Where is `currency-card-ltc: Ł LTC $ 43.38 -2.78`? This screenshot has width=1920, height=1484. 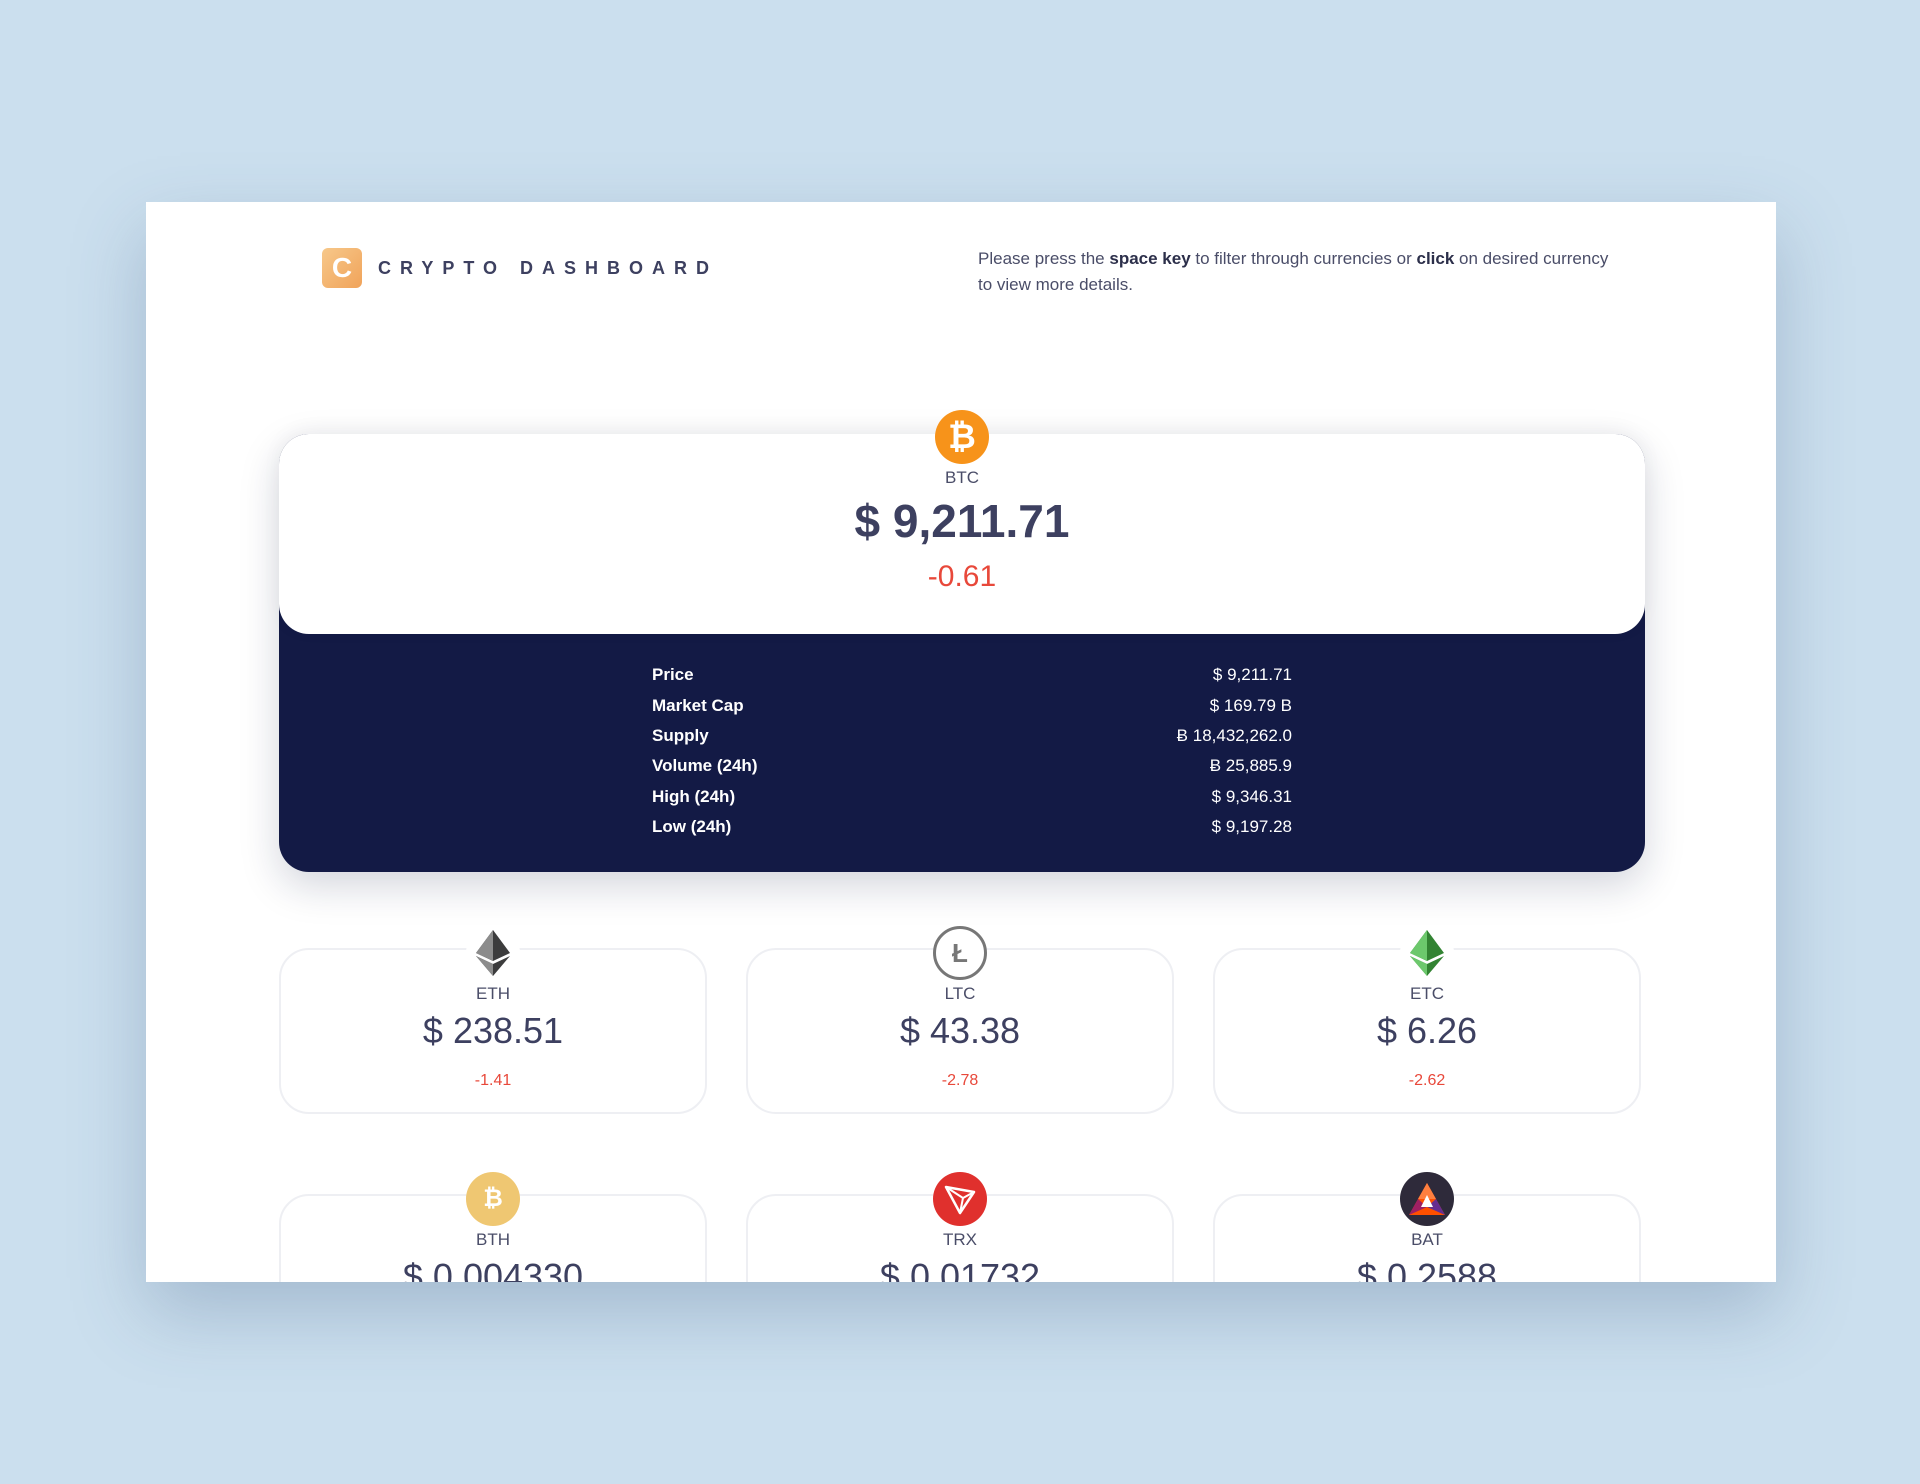
currency-card-ltc: Ł LTC $ 43.38 -2.78 is located at coordinates (960, 1020).